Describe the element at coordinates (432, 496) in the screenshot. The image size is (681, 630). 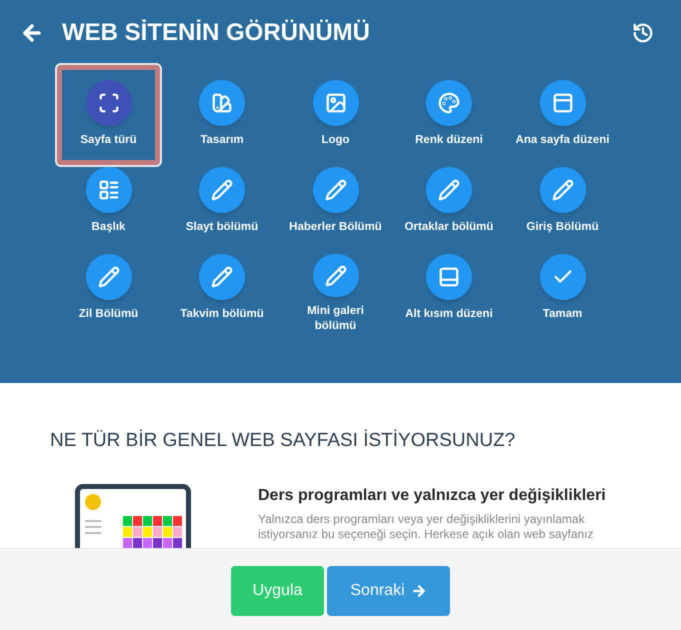
I see `option-title: Ders programları ve yalnızca yer değişiklikleri` at that location.